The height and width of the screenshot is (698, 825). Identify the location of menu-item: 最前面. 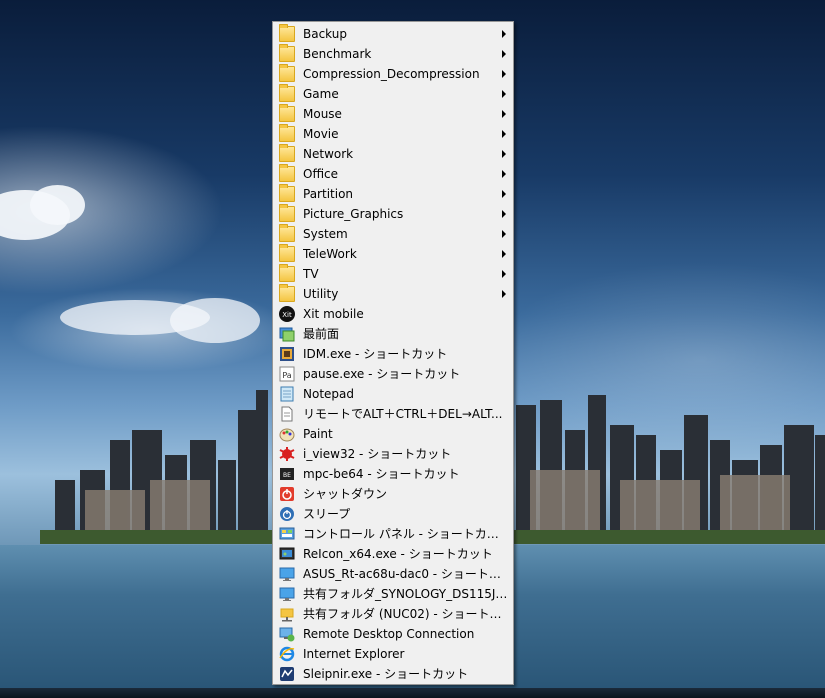
(393, 334).